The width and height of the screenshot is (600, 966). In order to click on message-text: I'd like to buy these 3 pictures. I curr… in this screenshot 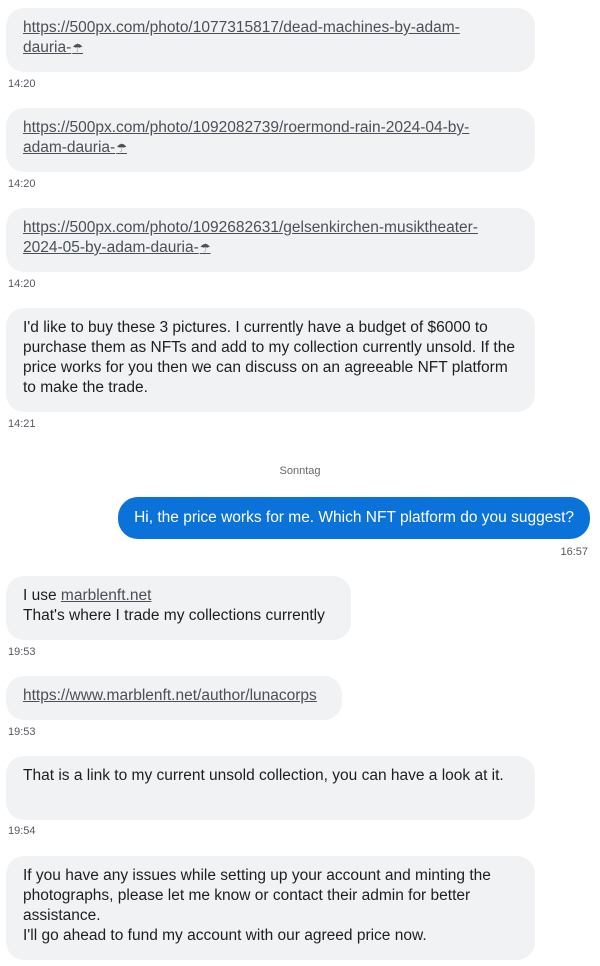, I will do `click(269, 357)`.